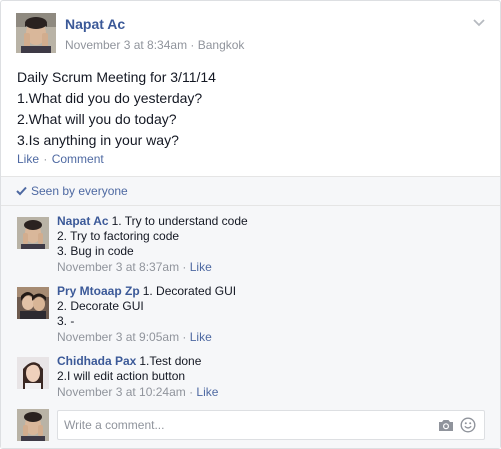 This screenshot has width=501, height=449. Describe the element at coordinates (468, 425) in the screenshot. I see `smiley-icon` at that location.